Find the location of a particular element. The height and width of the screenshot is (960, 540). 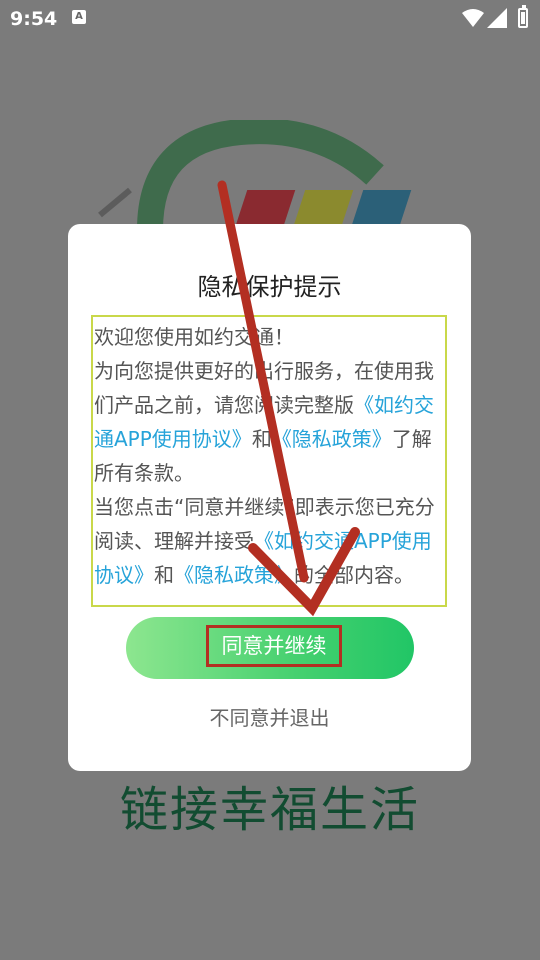

dialog-title: 隐私保护提示 is located at coordinates (269, 287).